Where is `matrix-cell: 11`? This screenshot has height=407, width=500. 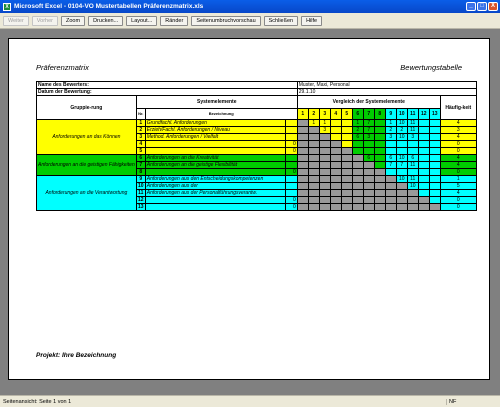
matrix-cell: 11 is located at coordinates (412, 123).